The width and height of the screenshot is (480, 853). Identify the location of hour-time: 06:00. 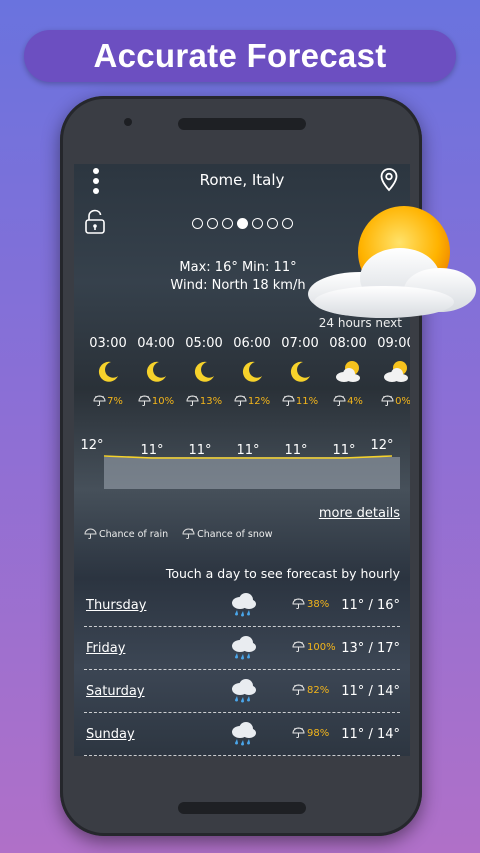
(252, 343).